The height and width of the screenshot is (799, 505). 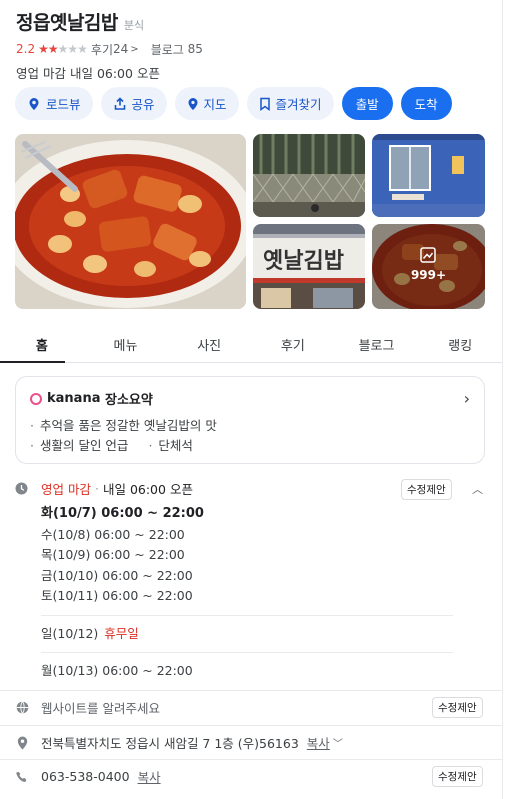 I want to click on summary-bullet: · 생활의 달인 언급 · 단체석, so click(x=111, y=445).